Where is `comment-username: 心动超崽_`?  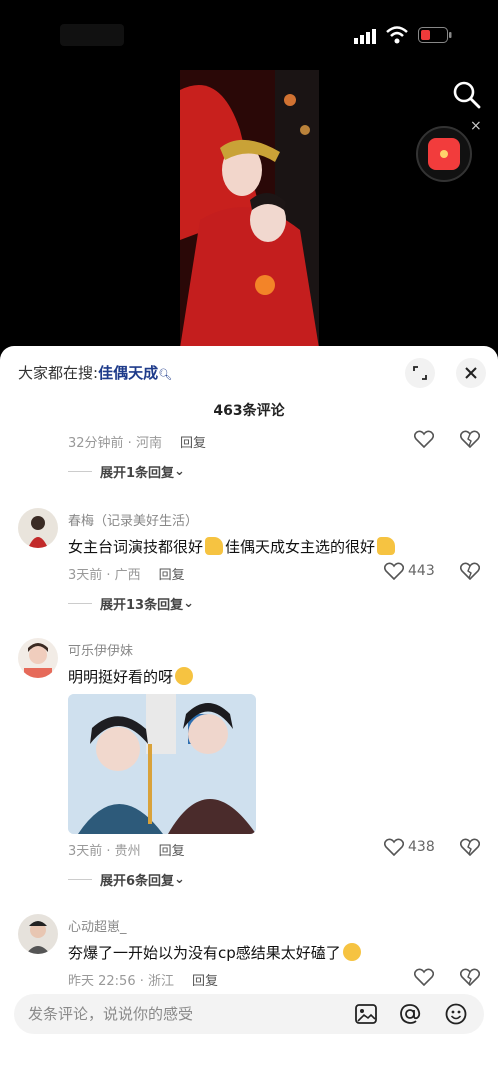 comment-username: 心动超崽_ is located at coordinates (97, 925).